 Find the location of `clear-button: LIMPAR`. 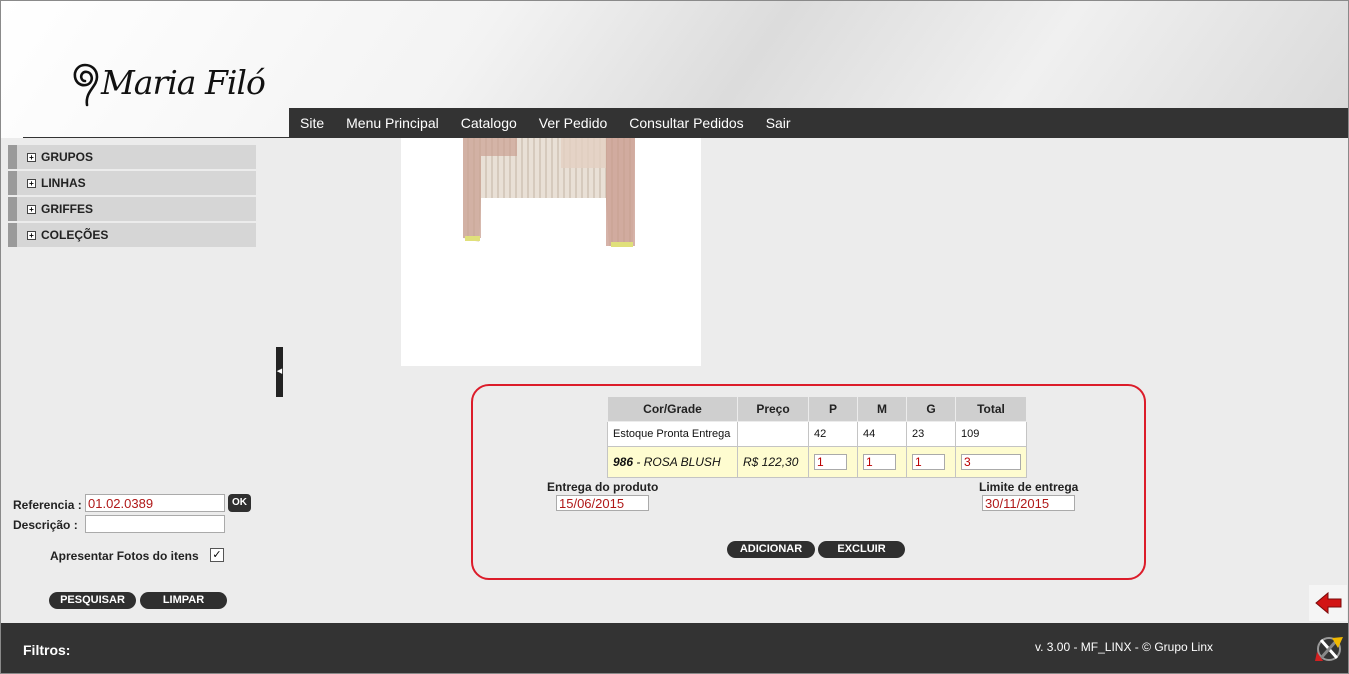

clear-button: LIMPAR is located at coordinates (183, 600).